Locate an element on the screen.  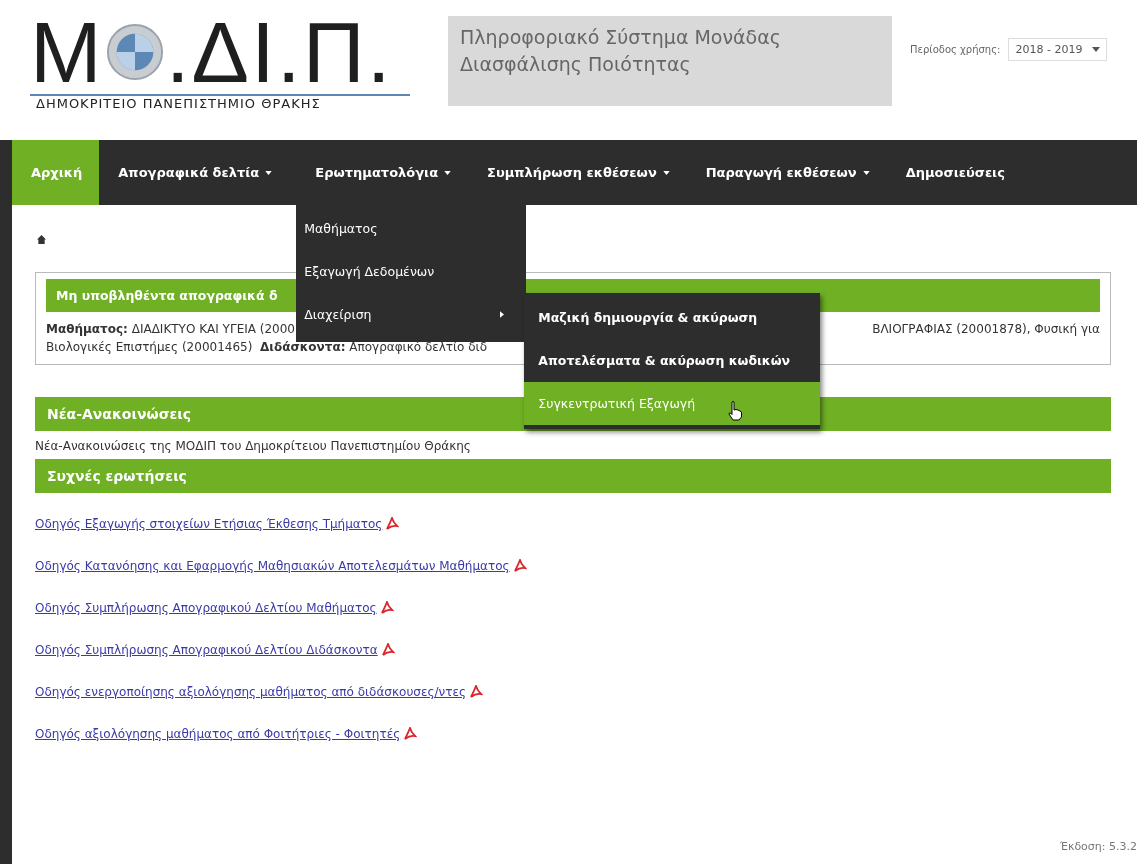
logo-subtitle: ΔΗΜΟΚΡΙΤΕΙΟ ΠΑΝΕΠΙΣΤΗΜΙΟ ΘΡΑΚΗΣ is located at coordinates (178, 103).